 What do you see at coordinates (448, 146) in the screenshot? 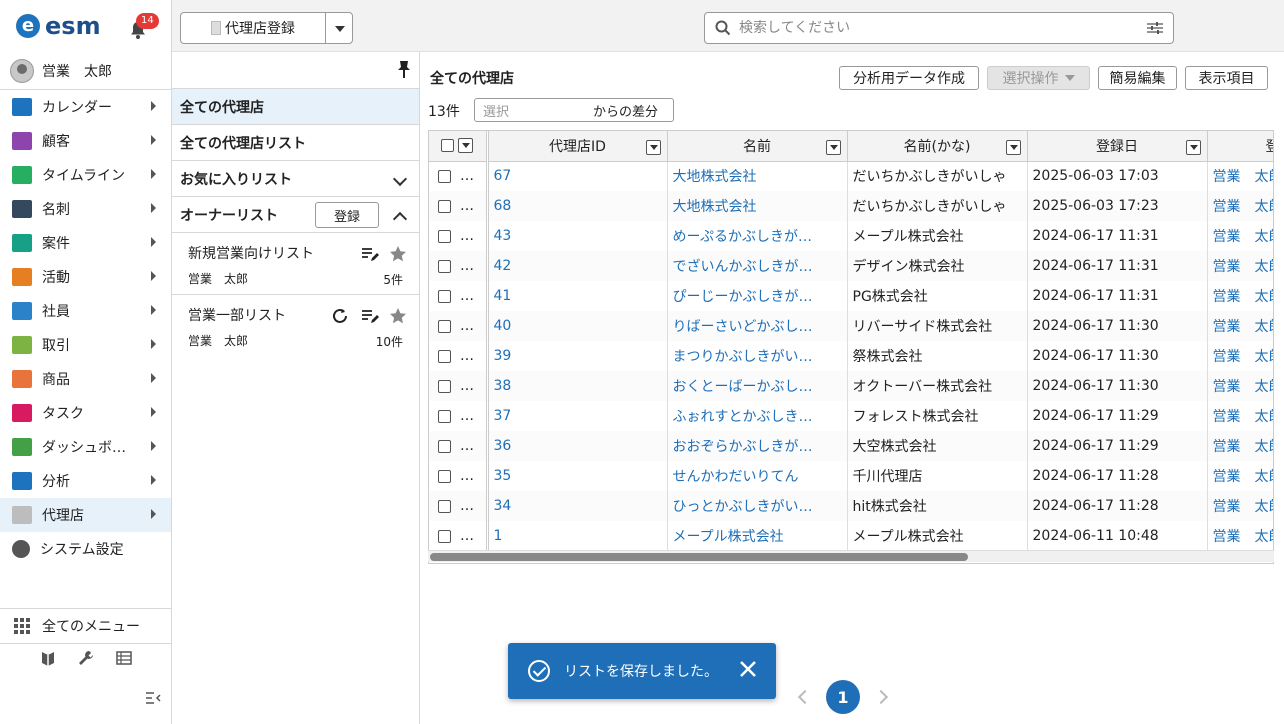
I see `select-all-checkbox` at bounding box center [448, 146].